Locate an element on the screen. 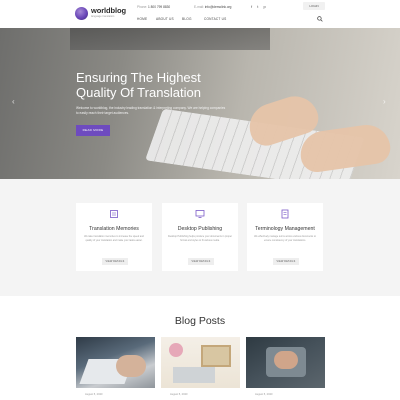 The width and height of the screenshot is (400, 400). logo-title: worldblog is located at coordinates (108, 10).